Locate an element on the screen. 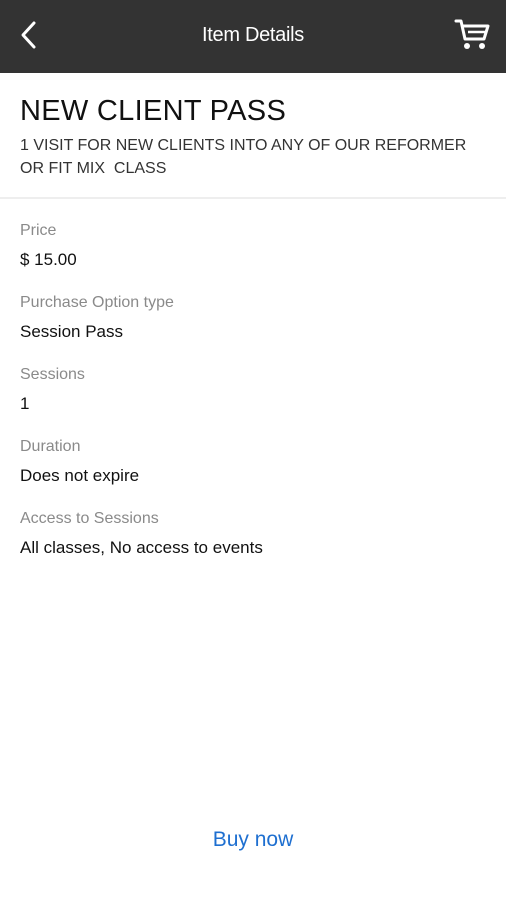  detail-value: Session Pass is located at coordinates (71, 331).